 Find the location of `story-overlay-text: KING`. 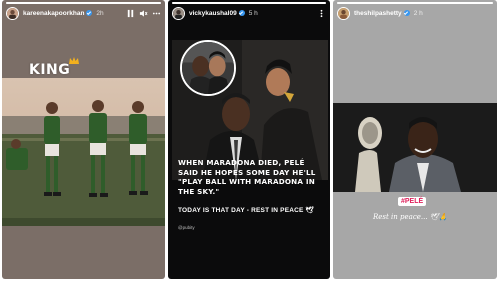

story-overlay-text: KING is located at coordinates (50, 70).